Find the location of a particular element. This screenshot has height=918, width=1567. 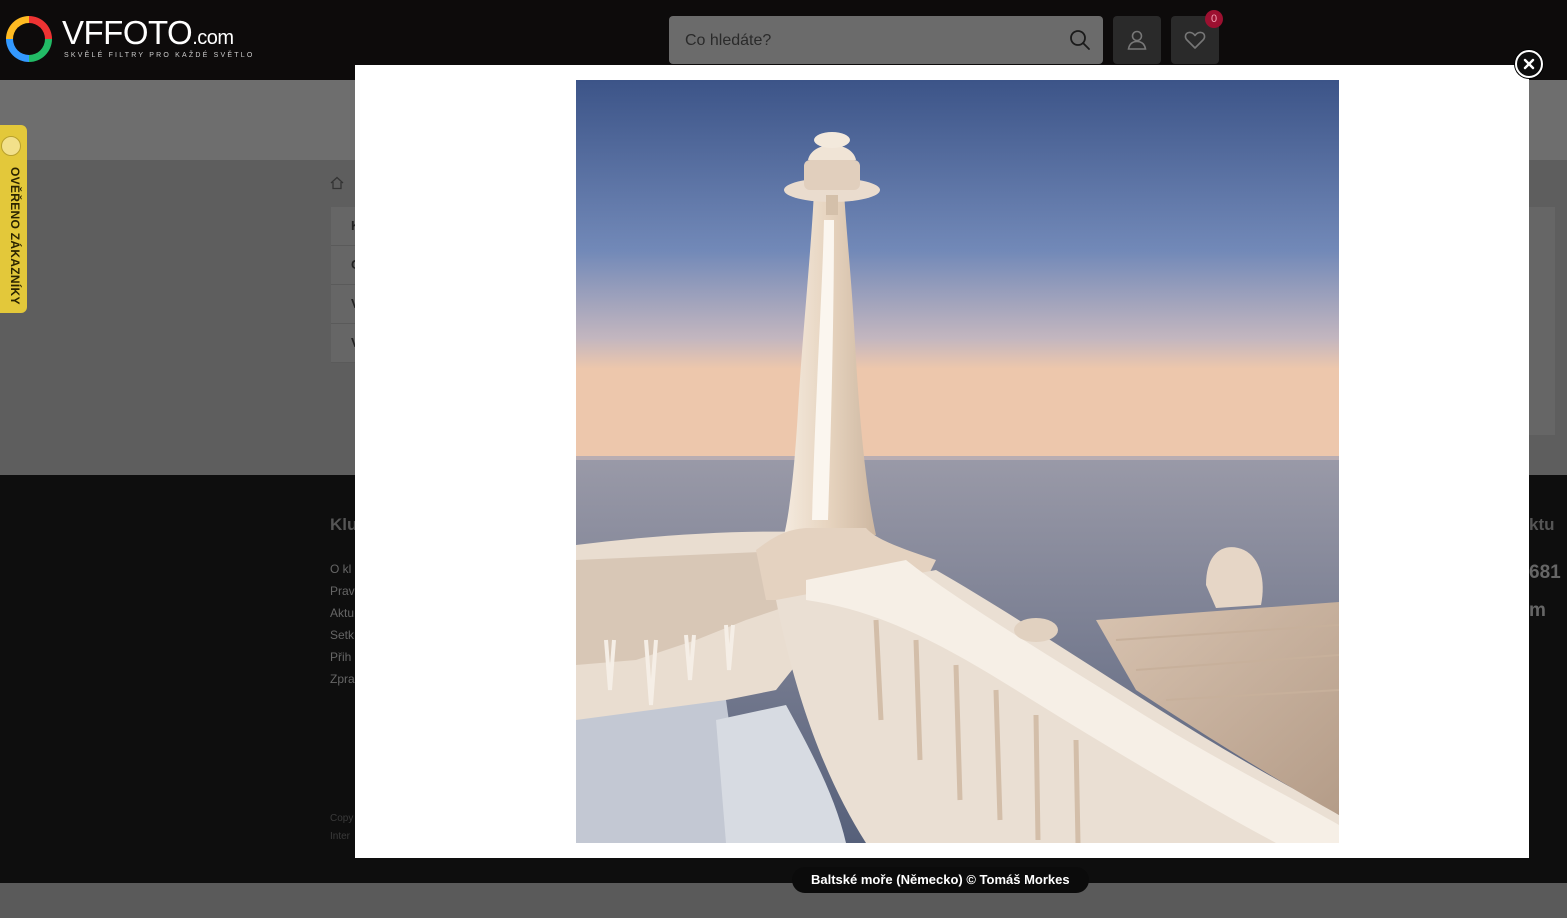

search-box is located at coordinates (886, 41).